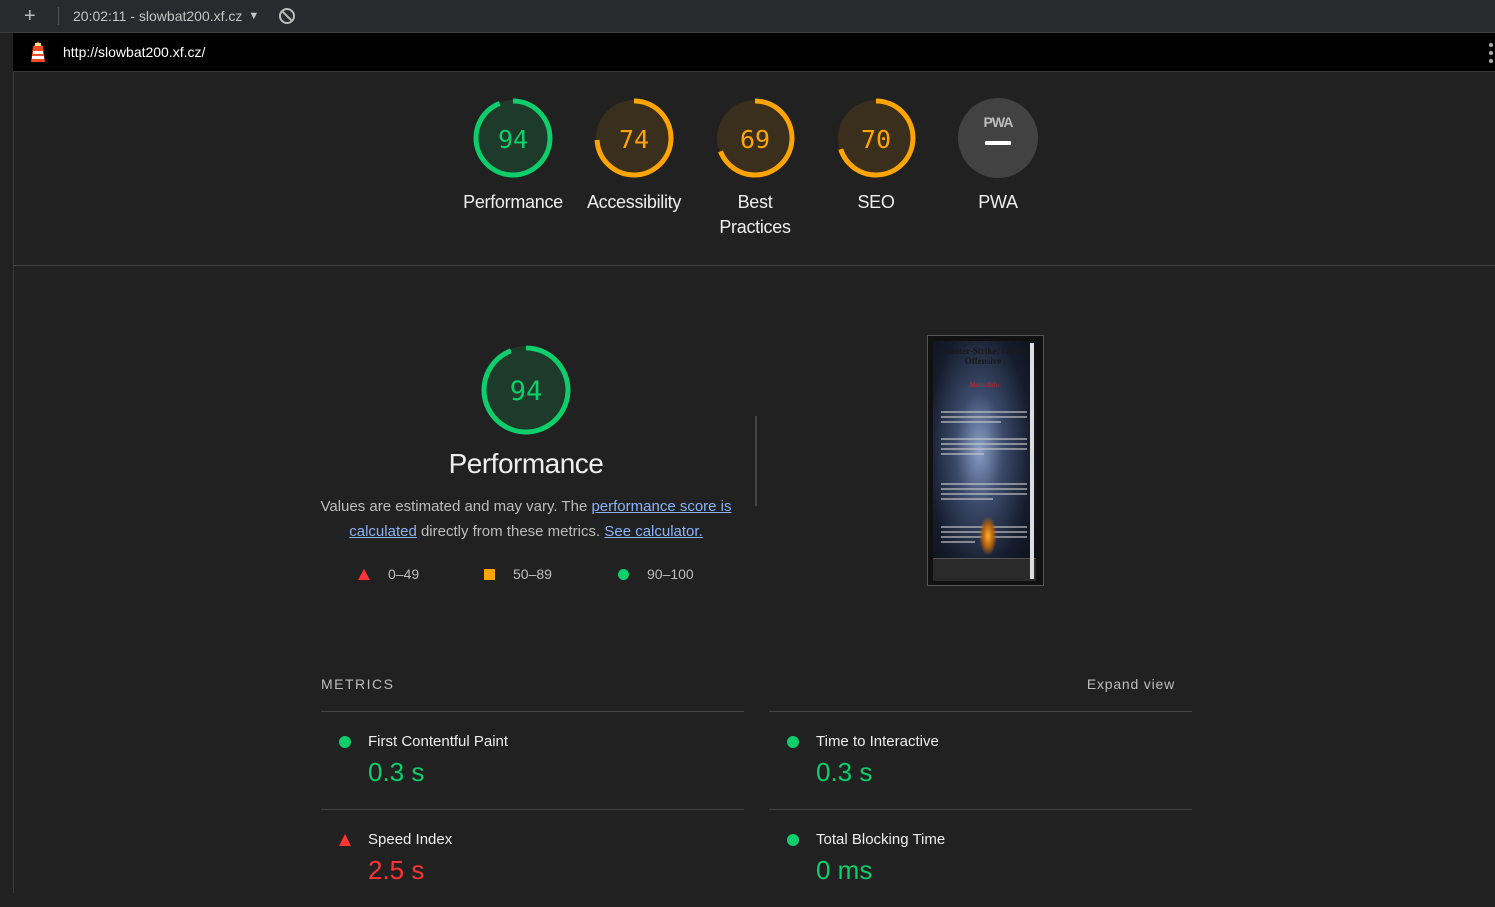  What do you see at coordinates (983, 356) in the screenshot?
I see `screenshot-heading: Counter-Strike: Global Offensive` at bounding box center [983, 356].